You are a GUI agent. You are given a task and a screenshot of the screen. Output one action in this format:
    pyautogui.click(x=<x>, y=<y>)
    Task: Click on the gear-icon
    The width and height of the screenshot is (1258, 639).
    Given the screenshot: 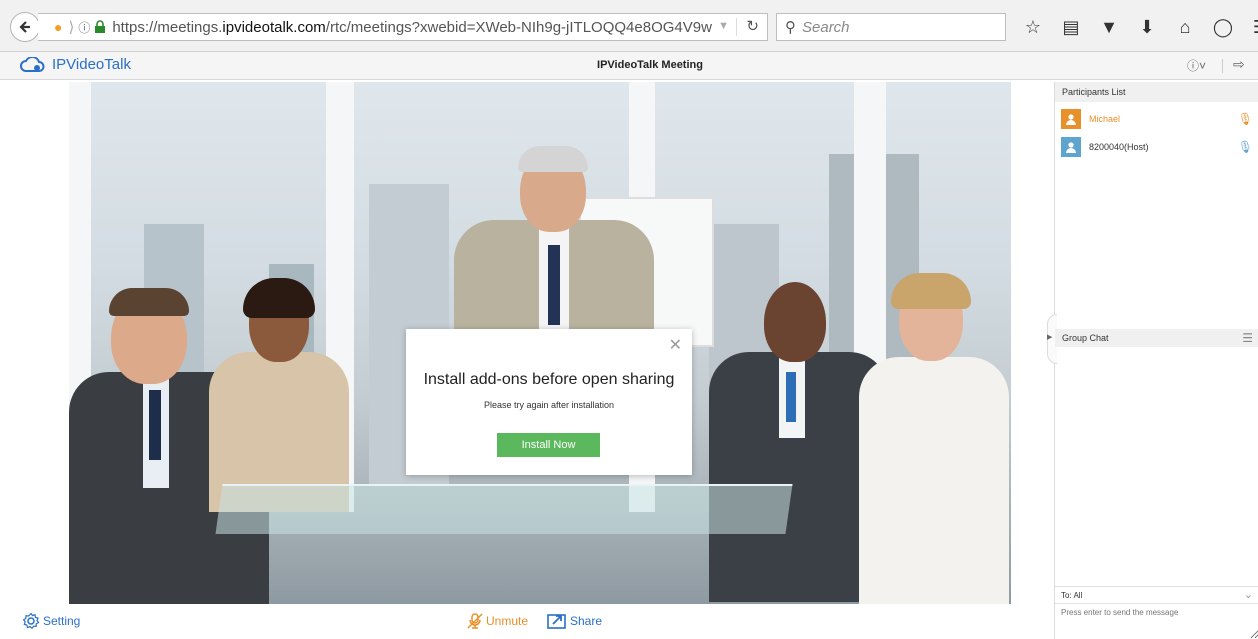 What is the action you would take?
    pyautogui.click(x=31, y=621)
    